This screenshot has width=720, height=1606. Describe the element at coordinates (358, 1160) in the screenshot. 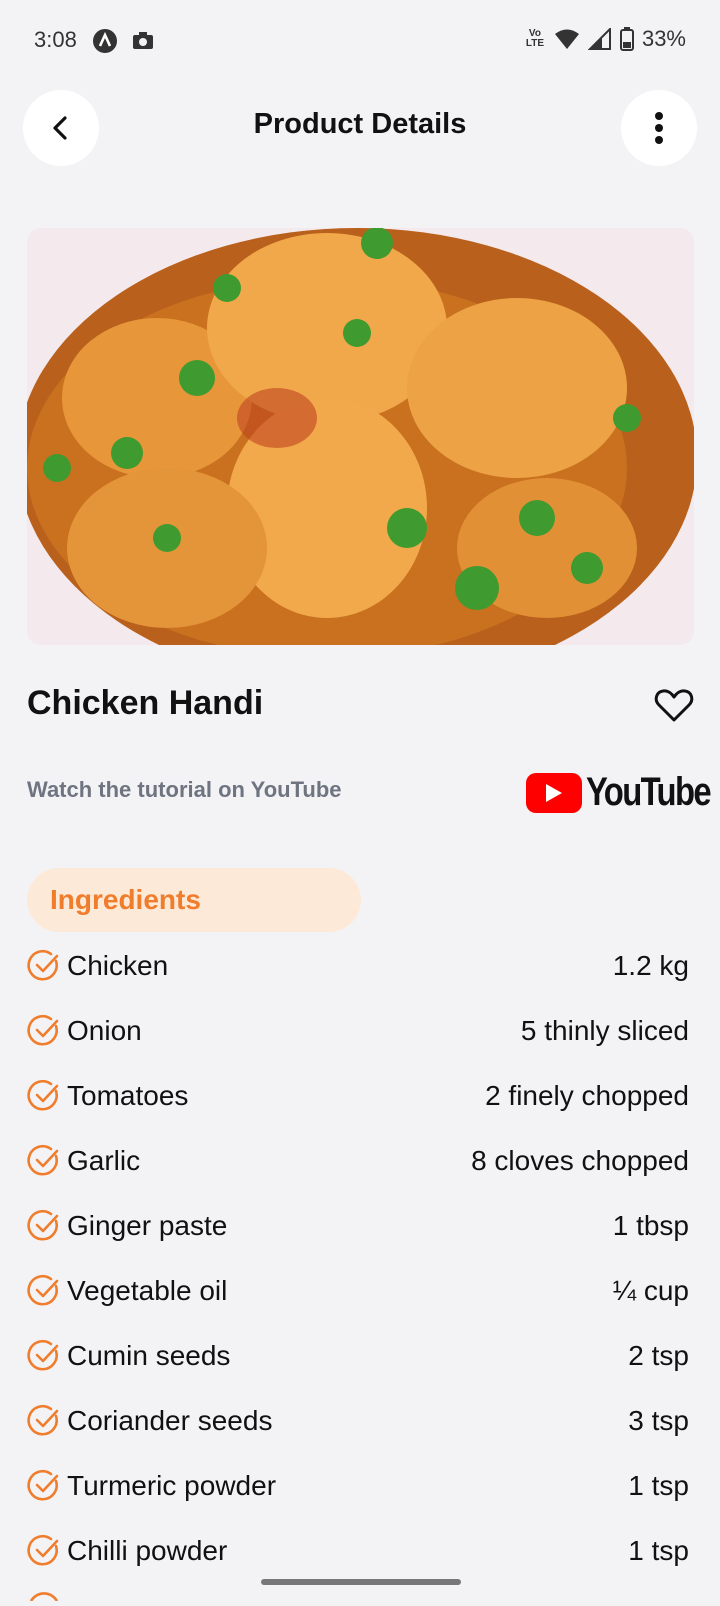

I see `ingredient-row: Garlic 8 cloves chopped` at that location.